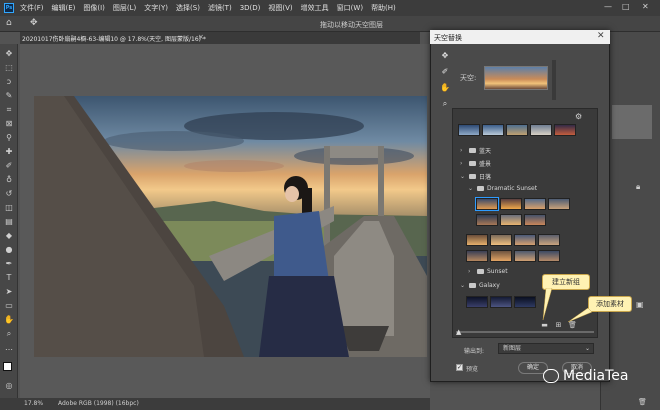  I want to click on quick-select-icon: ✎, so click(9, 95).